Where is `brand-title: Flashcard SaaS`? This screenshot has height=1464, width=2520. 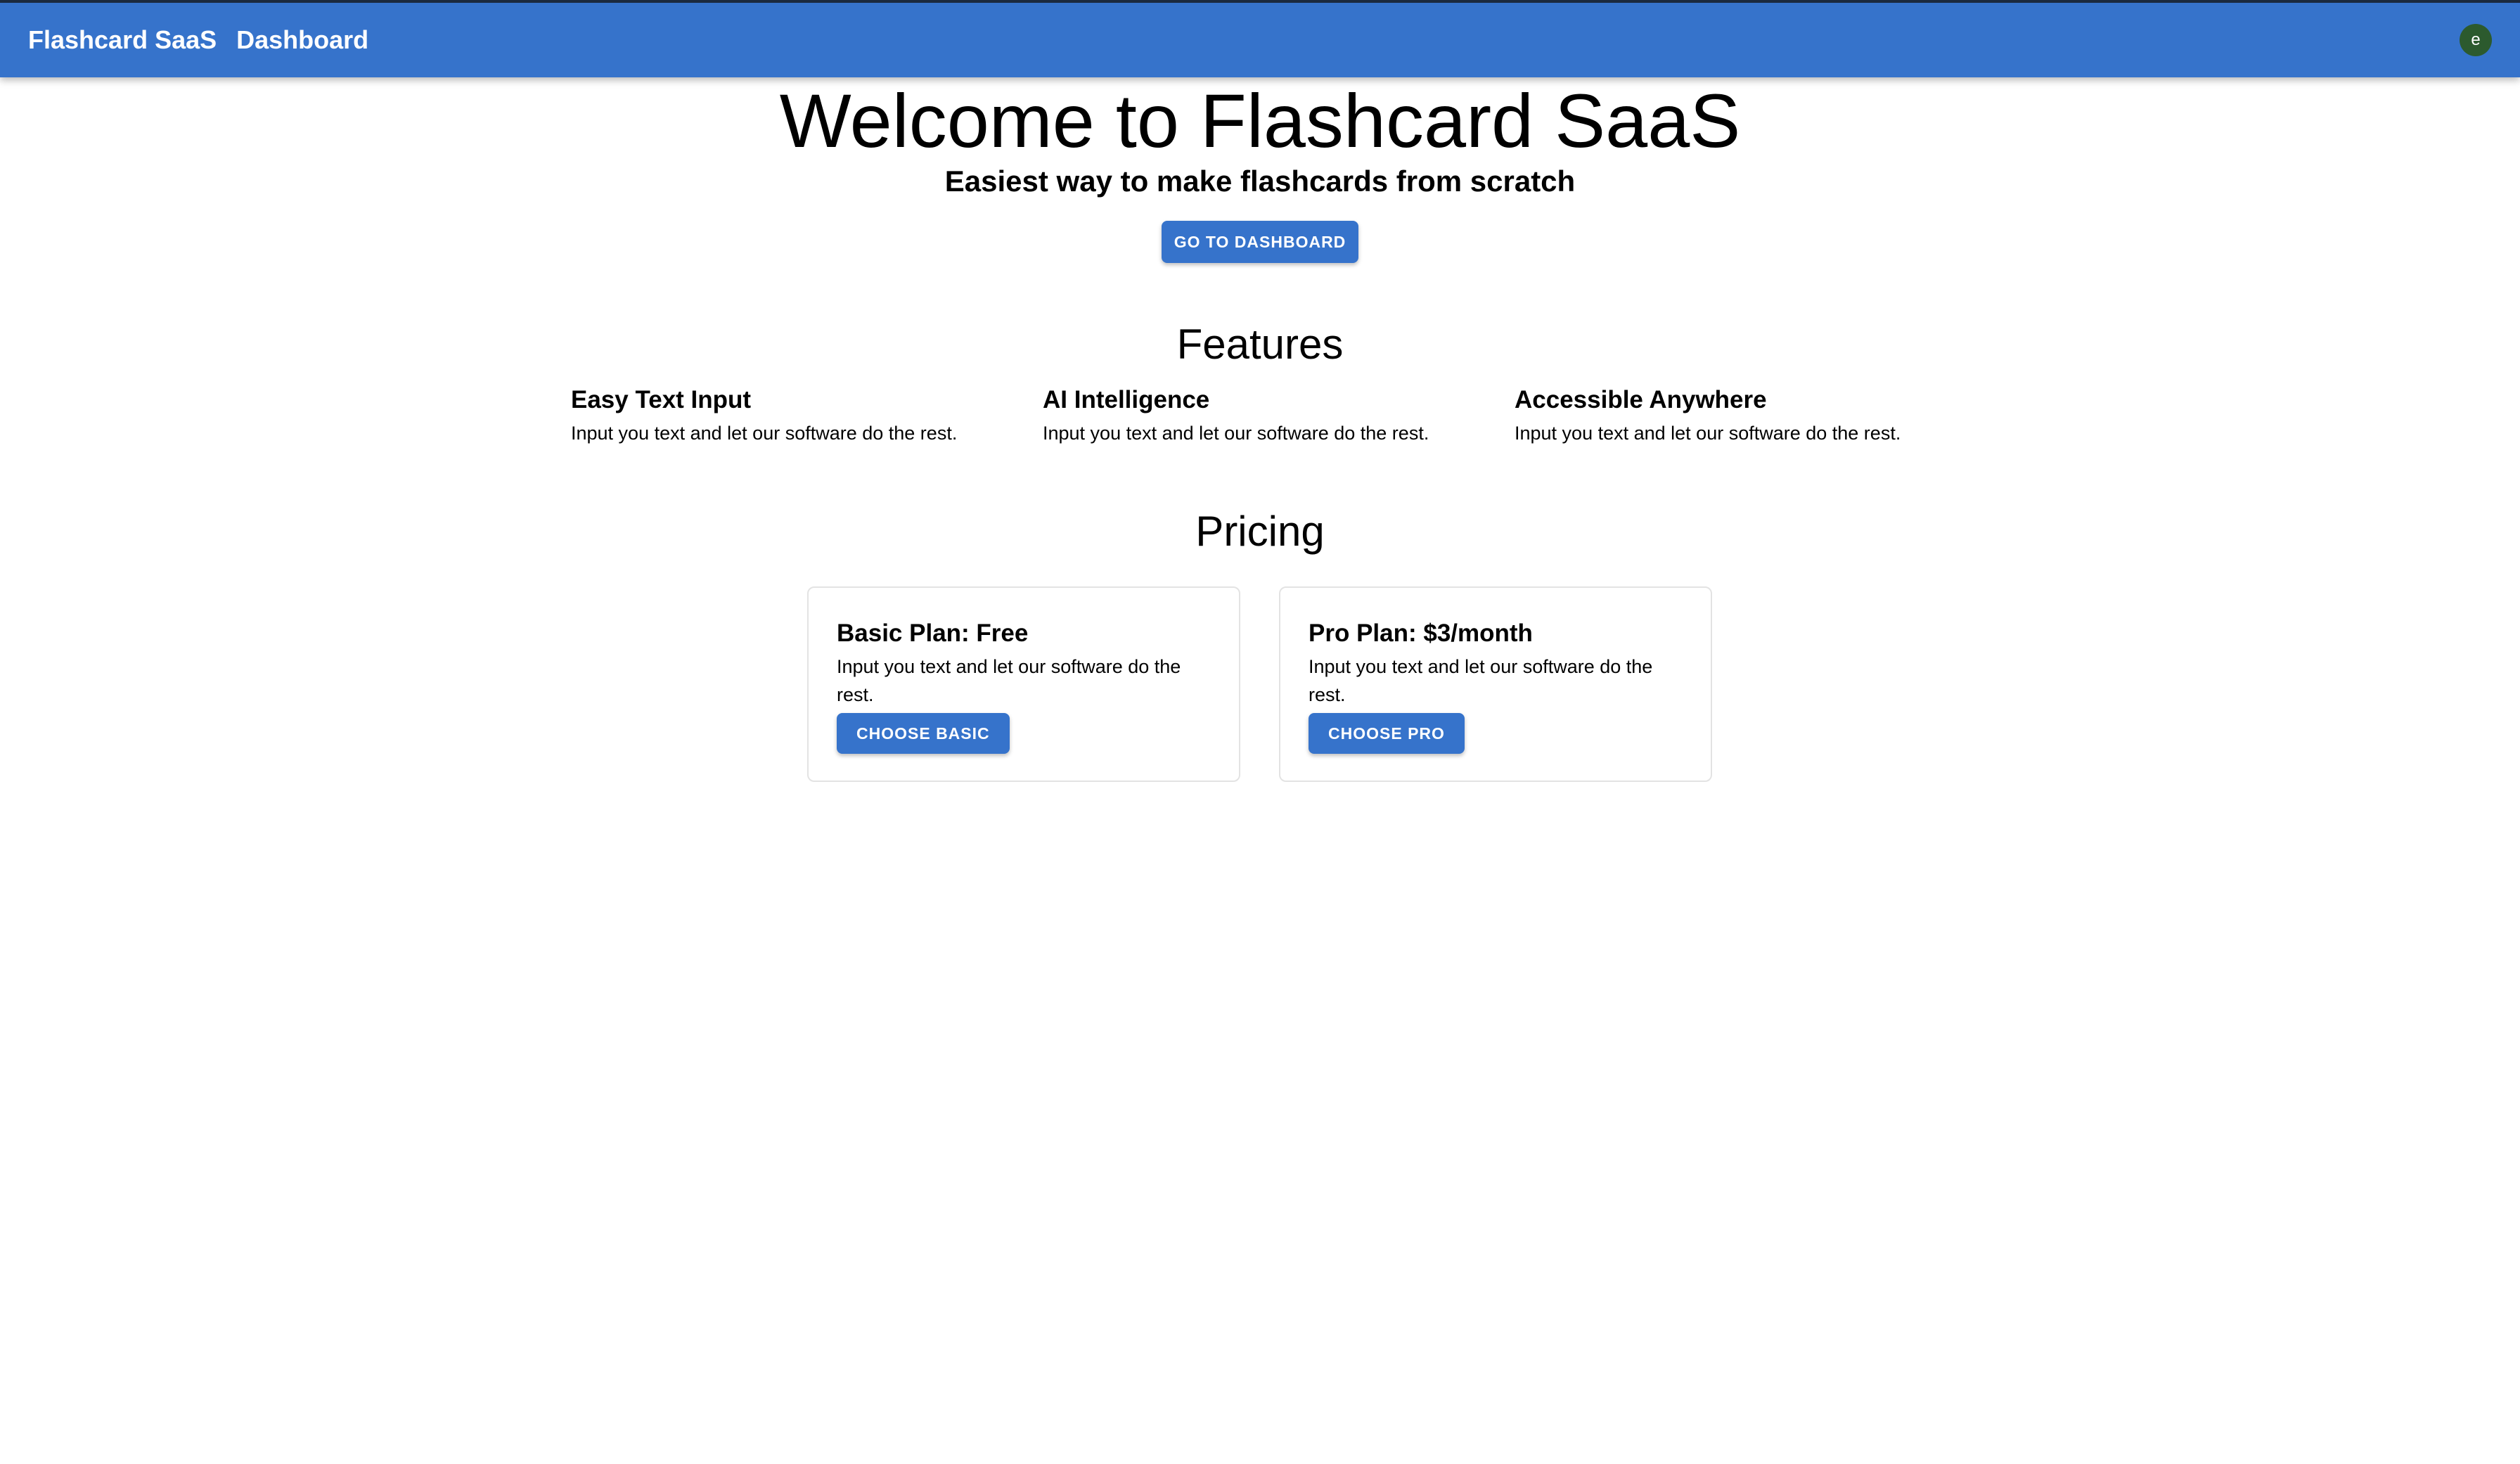 brand-title: Flashcard SaaS is located at coordinates (122, 40).